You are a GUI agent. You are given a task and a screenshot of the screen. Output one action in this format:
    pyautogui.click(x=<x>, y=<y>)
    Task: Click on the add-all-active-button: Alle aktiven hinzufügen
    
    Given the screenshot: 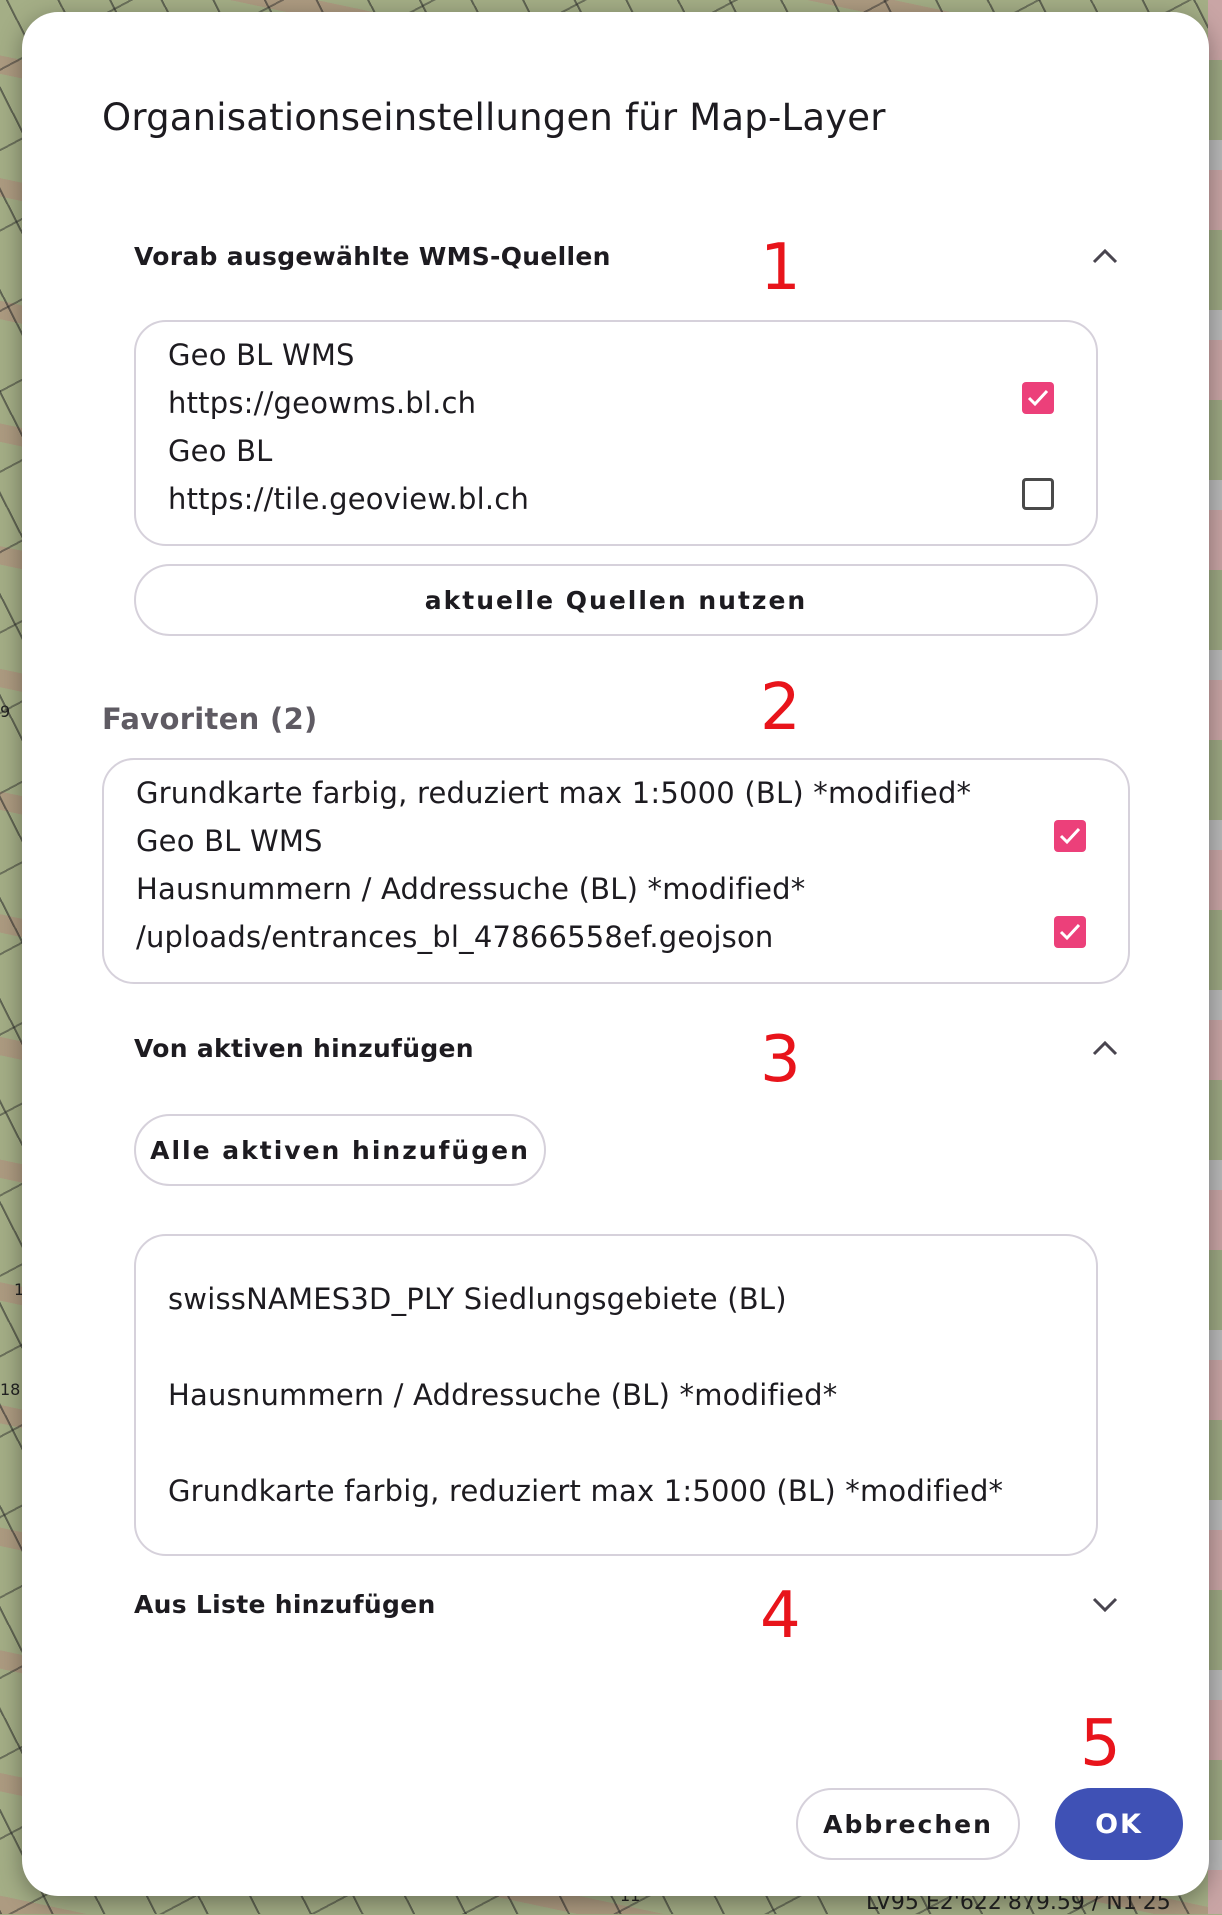 What is the action you would take?
    pyautogui.click(x=340, y=1150)
    